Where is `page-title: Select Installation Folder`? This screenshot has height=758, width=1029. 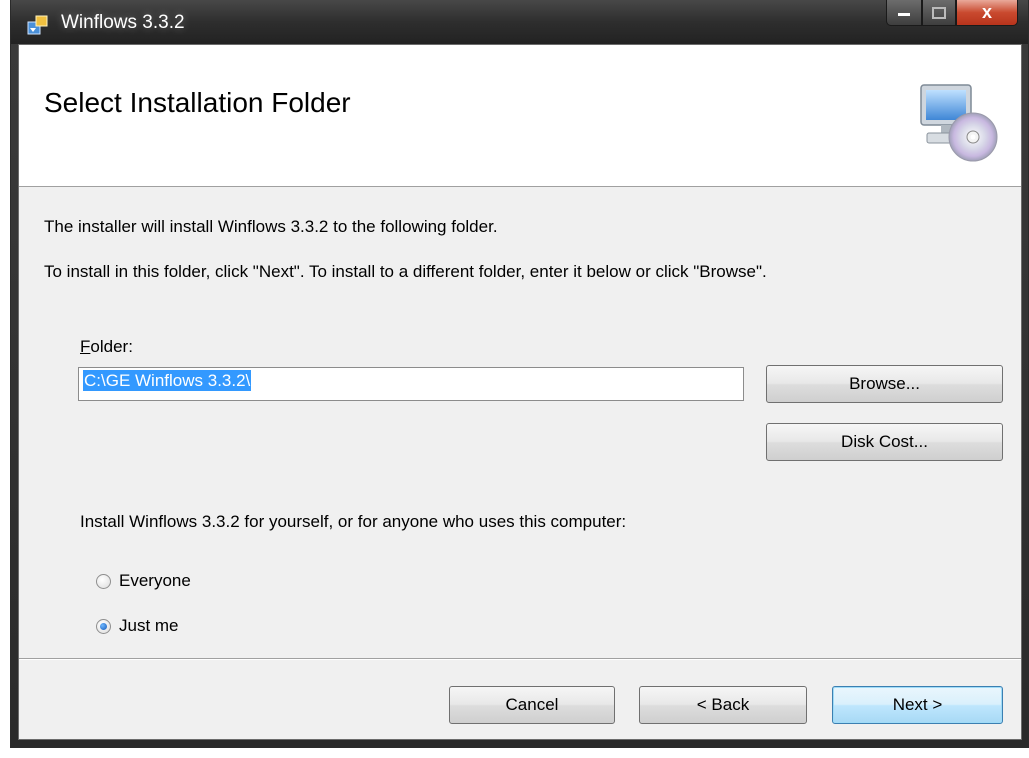 page-title: Select Installation Folder is located at coordinates (197, 102).